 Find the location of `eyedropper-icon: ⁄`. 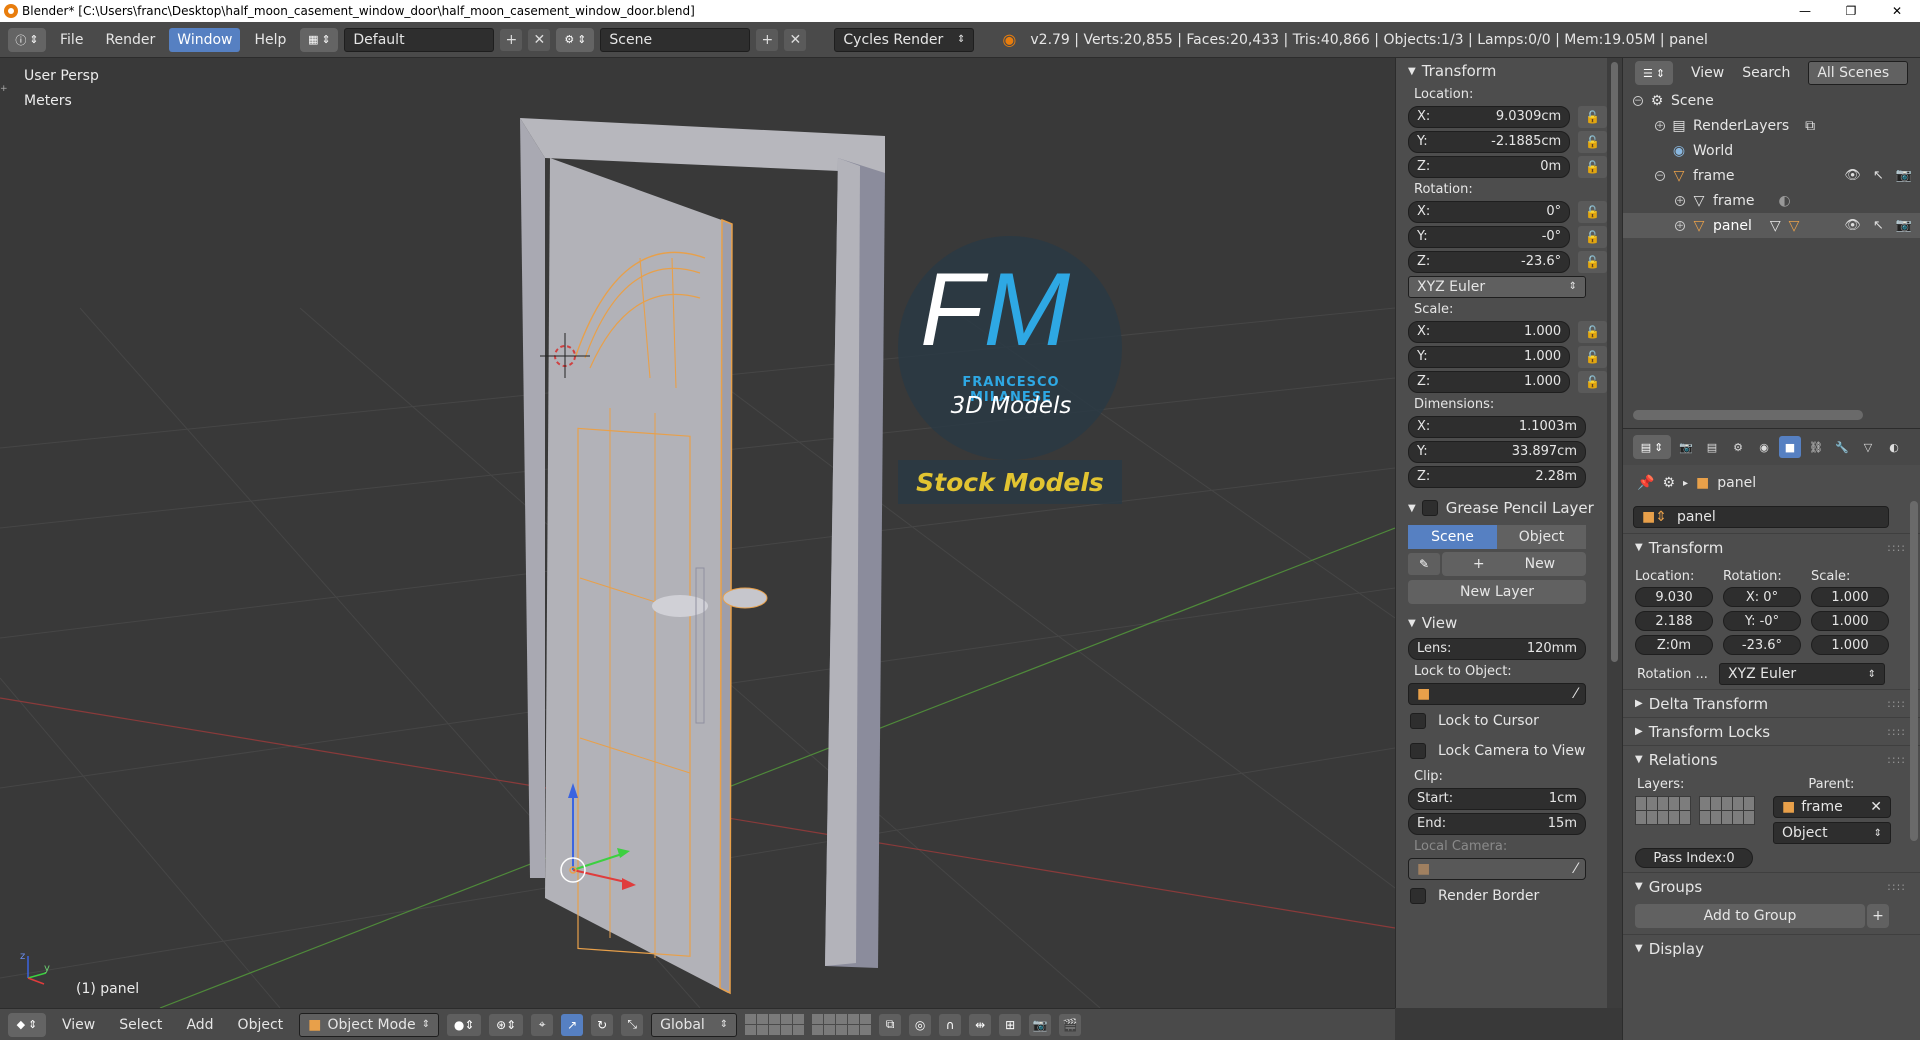

eyedropper-icon: ⁄ is located at coordinates (1576, 694).